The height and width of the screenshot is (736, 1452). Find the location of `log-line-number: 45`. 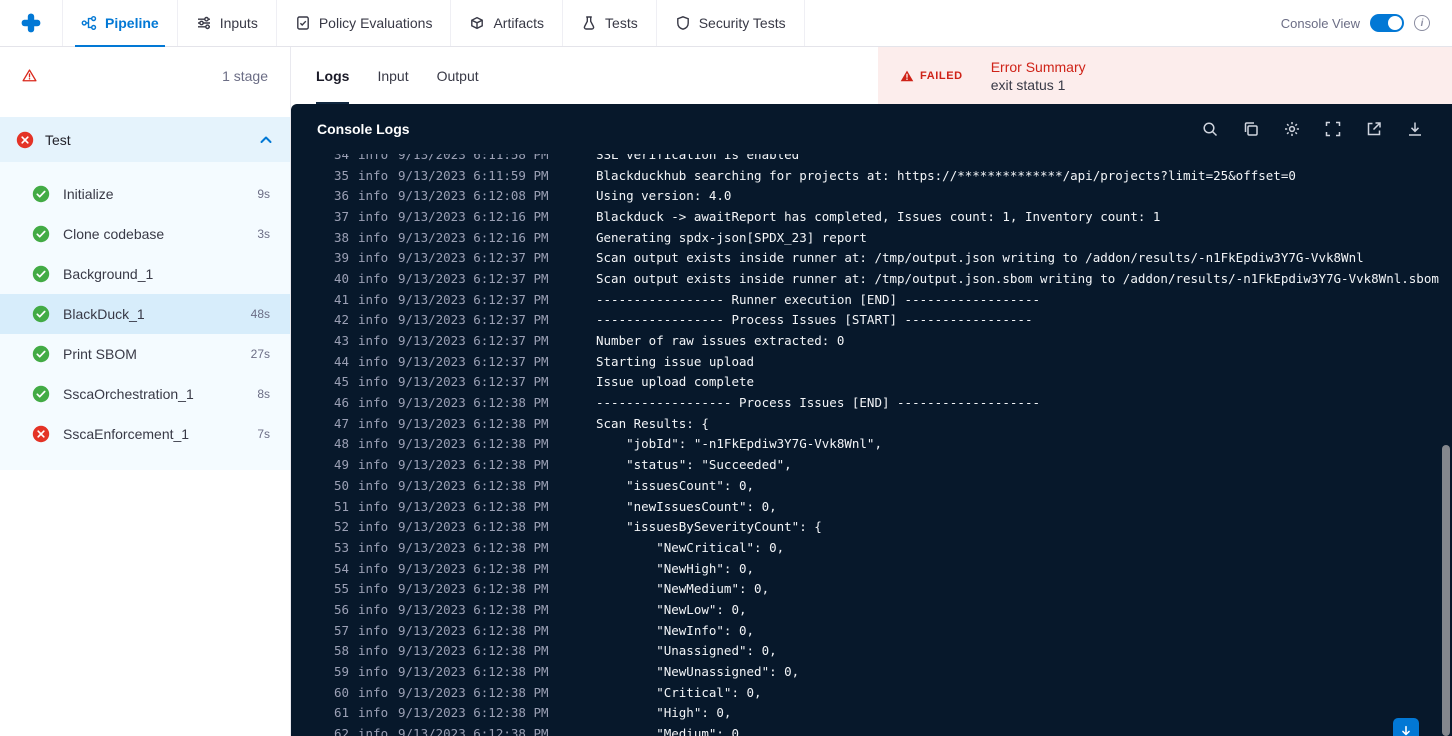

log-line-number: 45 is located at coordinates (341, 382).